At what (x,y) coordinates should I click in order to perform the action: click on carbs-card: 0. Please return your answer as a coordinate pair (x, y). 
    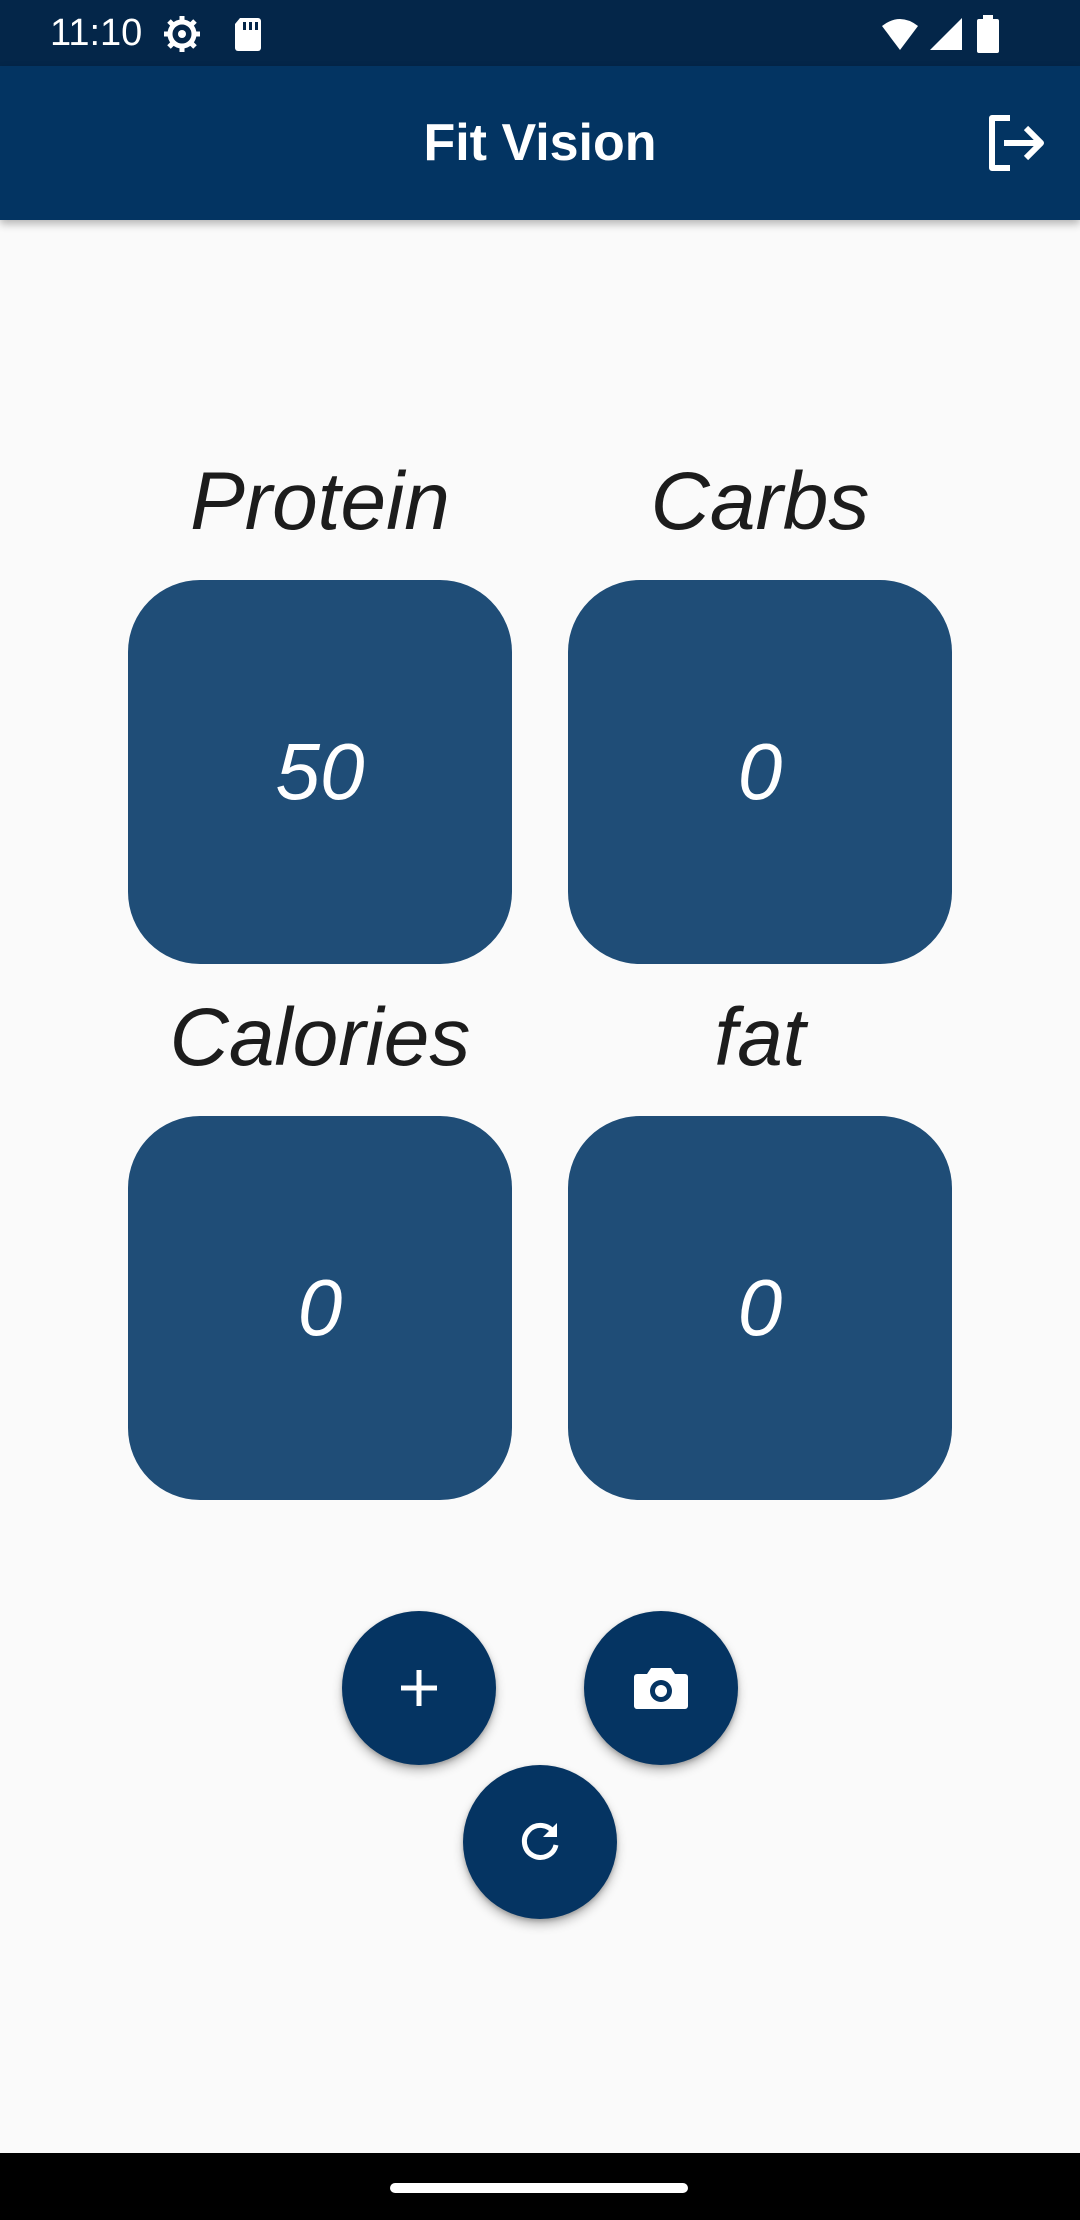
    Looking at the image, I should click on (760, 772).